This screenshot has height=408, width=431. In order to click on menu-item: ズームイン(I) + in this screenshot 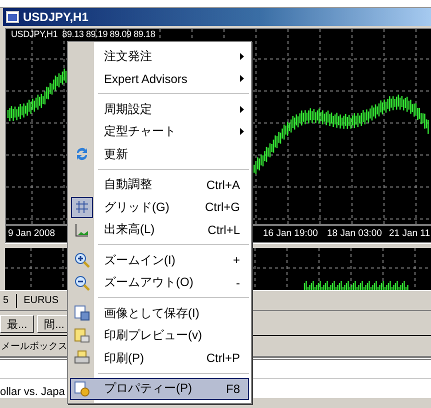, I will do `click(159, 260)`.